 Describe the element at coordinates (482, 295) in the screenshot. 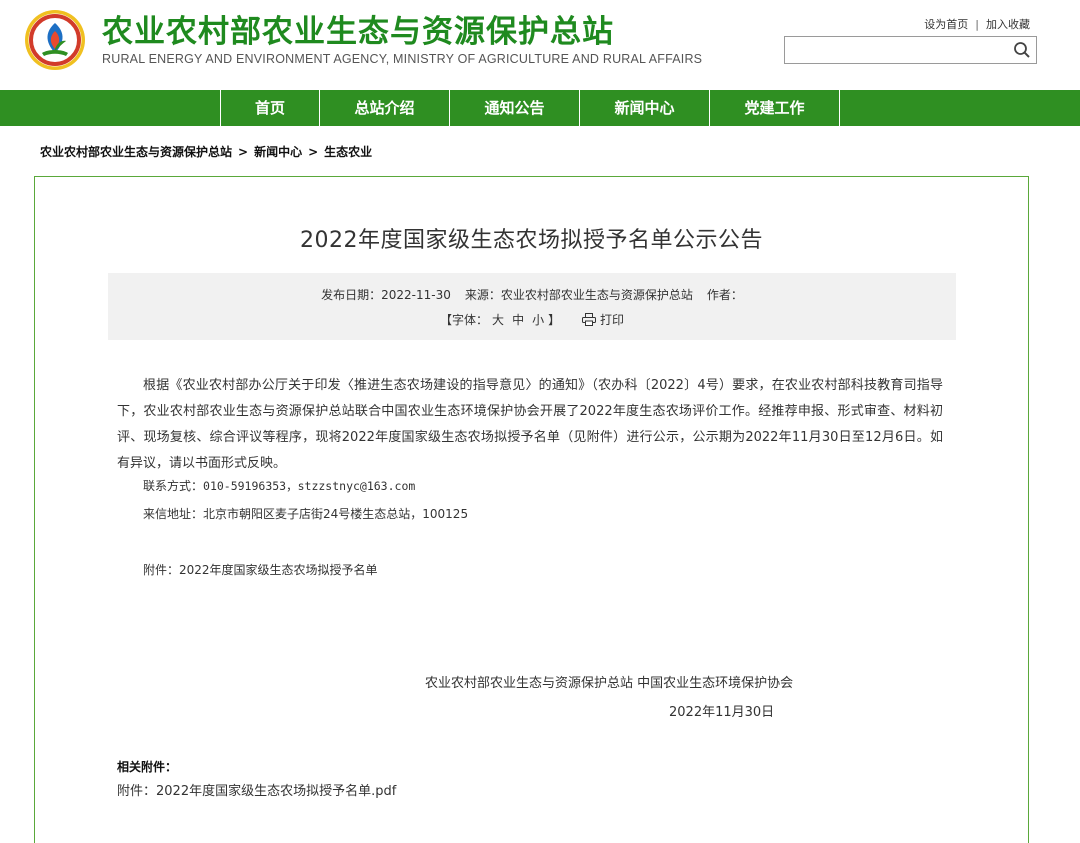

I see `source-label: 来源：` at that location.